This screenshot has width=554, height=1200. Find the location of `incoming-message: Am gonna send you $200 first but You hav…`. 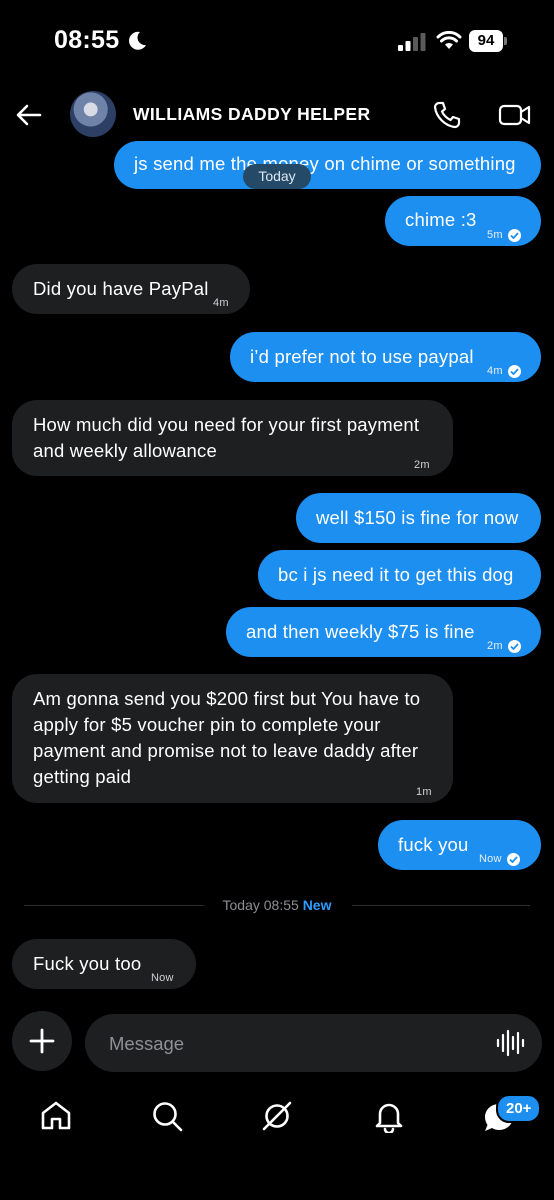

incoming-message: Am gonna send you $200 first but You hav… is located at coordinates (232, 738).